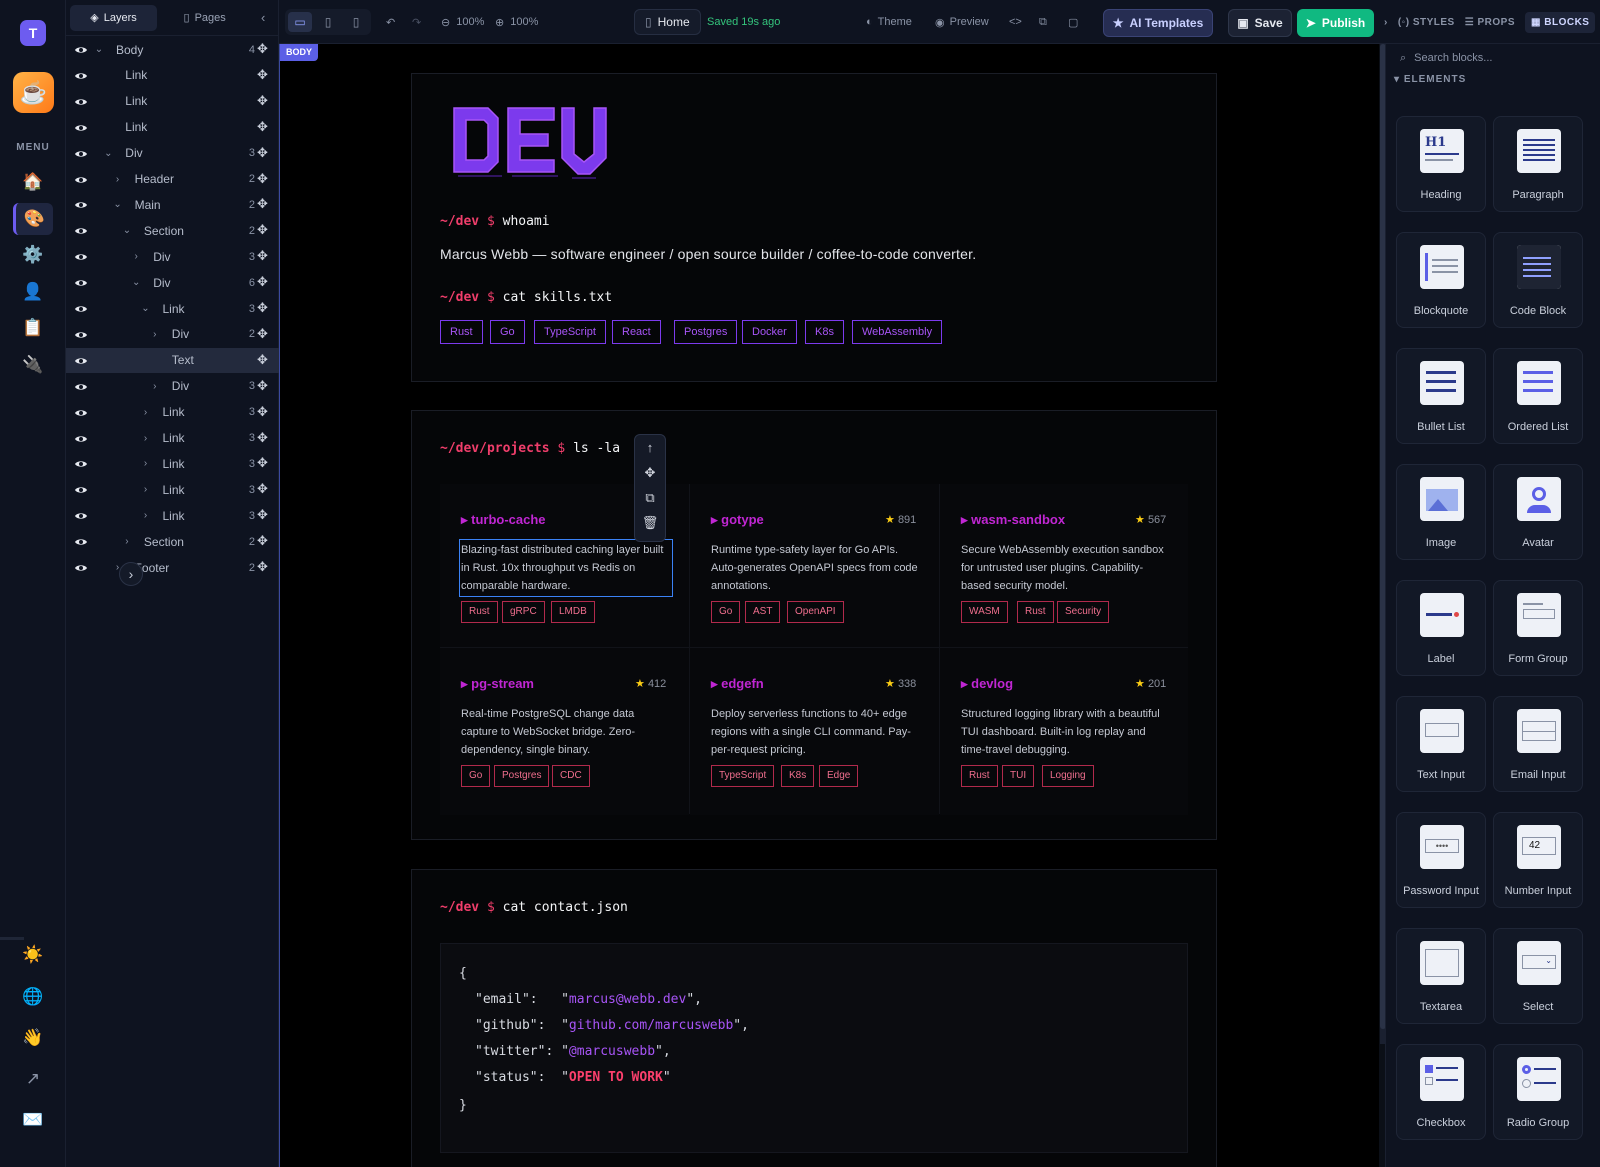 This screenshot has height=1167, width=1600. What do you see at coordinates (390, 22) in the screenshot?
I see `undo-icon: ↶` at bounding box center [390, 22].